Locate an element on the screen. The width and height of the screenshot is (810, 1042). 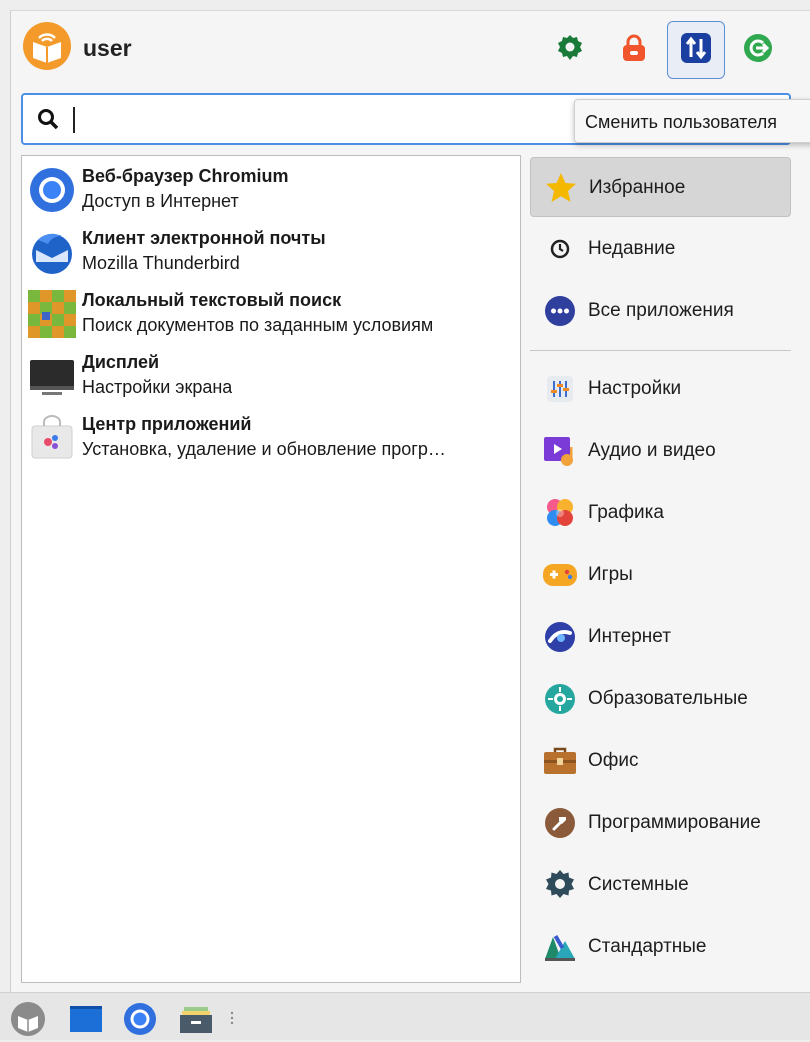
category-label: Программирование is located at coordinates (674, 822).